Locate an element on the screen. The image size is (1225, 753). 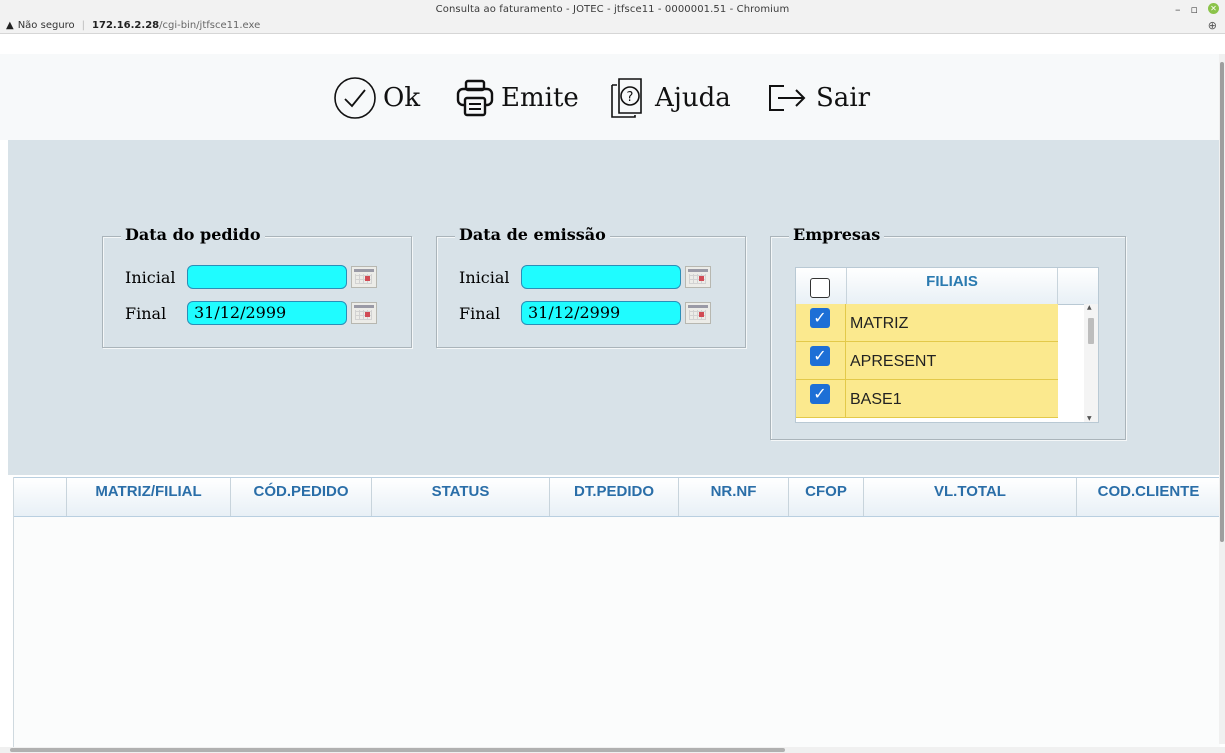
ajuda-label: Ajuda is located at coordinates (693, 98).